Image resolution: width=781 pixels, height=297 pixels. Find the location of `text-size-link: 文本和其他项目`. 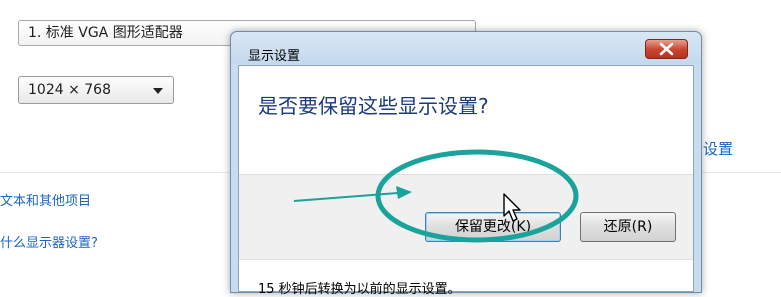

text-size-link: 文本和其他项目 is located at coordinates (45, 199).